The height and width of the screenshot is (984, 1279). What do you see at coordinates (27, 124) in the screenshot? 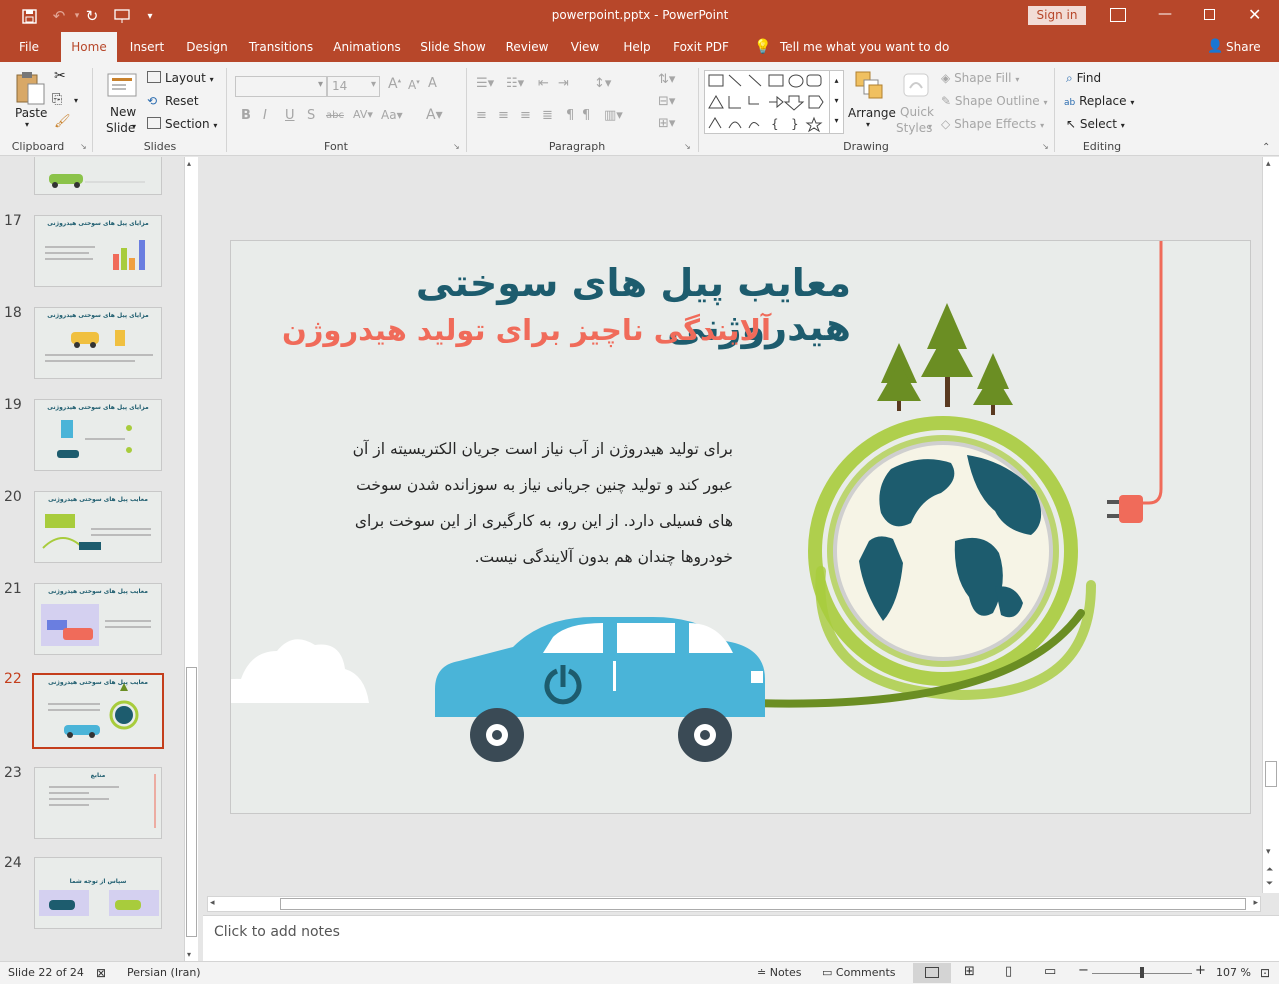
I see `paste-dropdown-icon: ▾` at bounding box center [27, 124].